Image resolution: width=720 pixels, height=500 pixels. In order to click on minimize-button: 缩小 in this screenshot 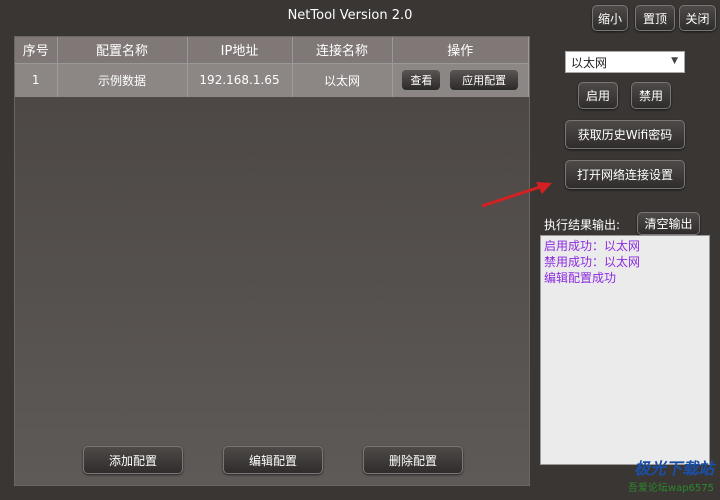, I will do `click(610, 18)`.